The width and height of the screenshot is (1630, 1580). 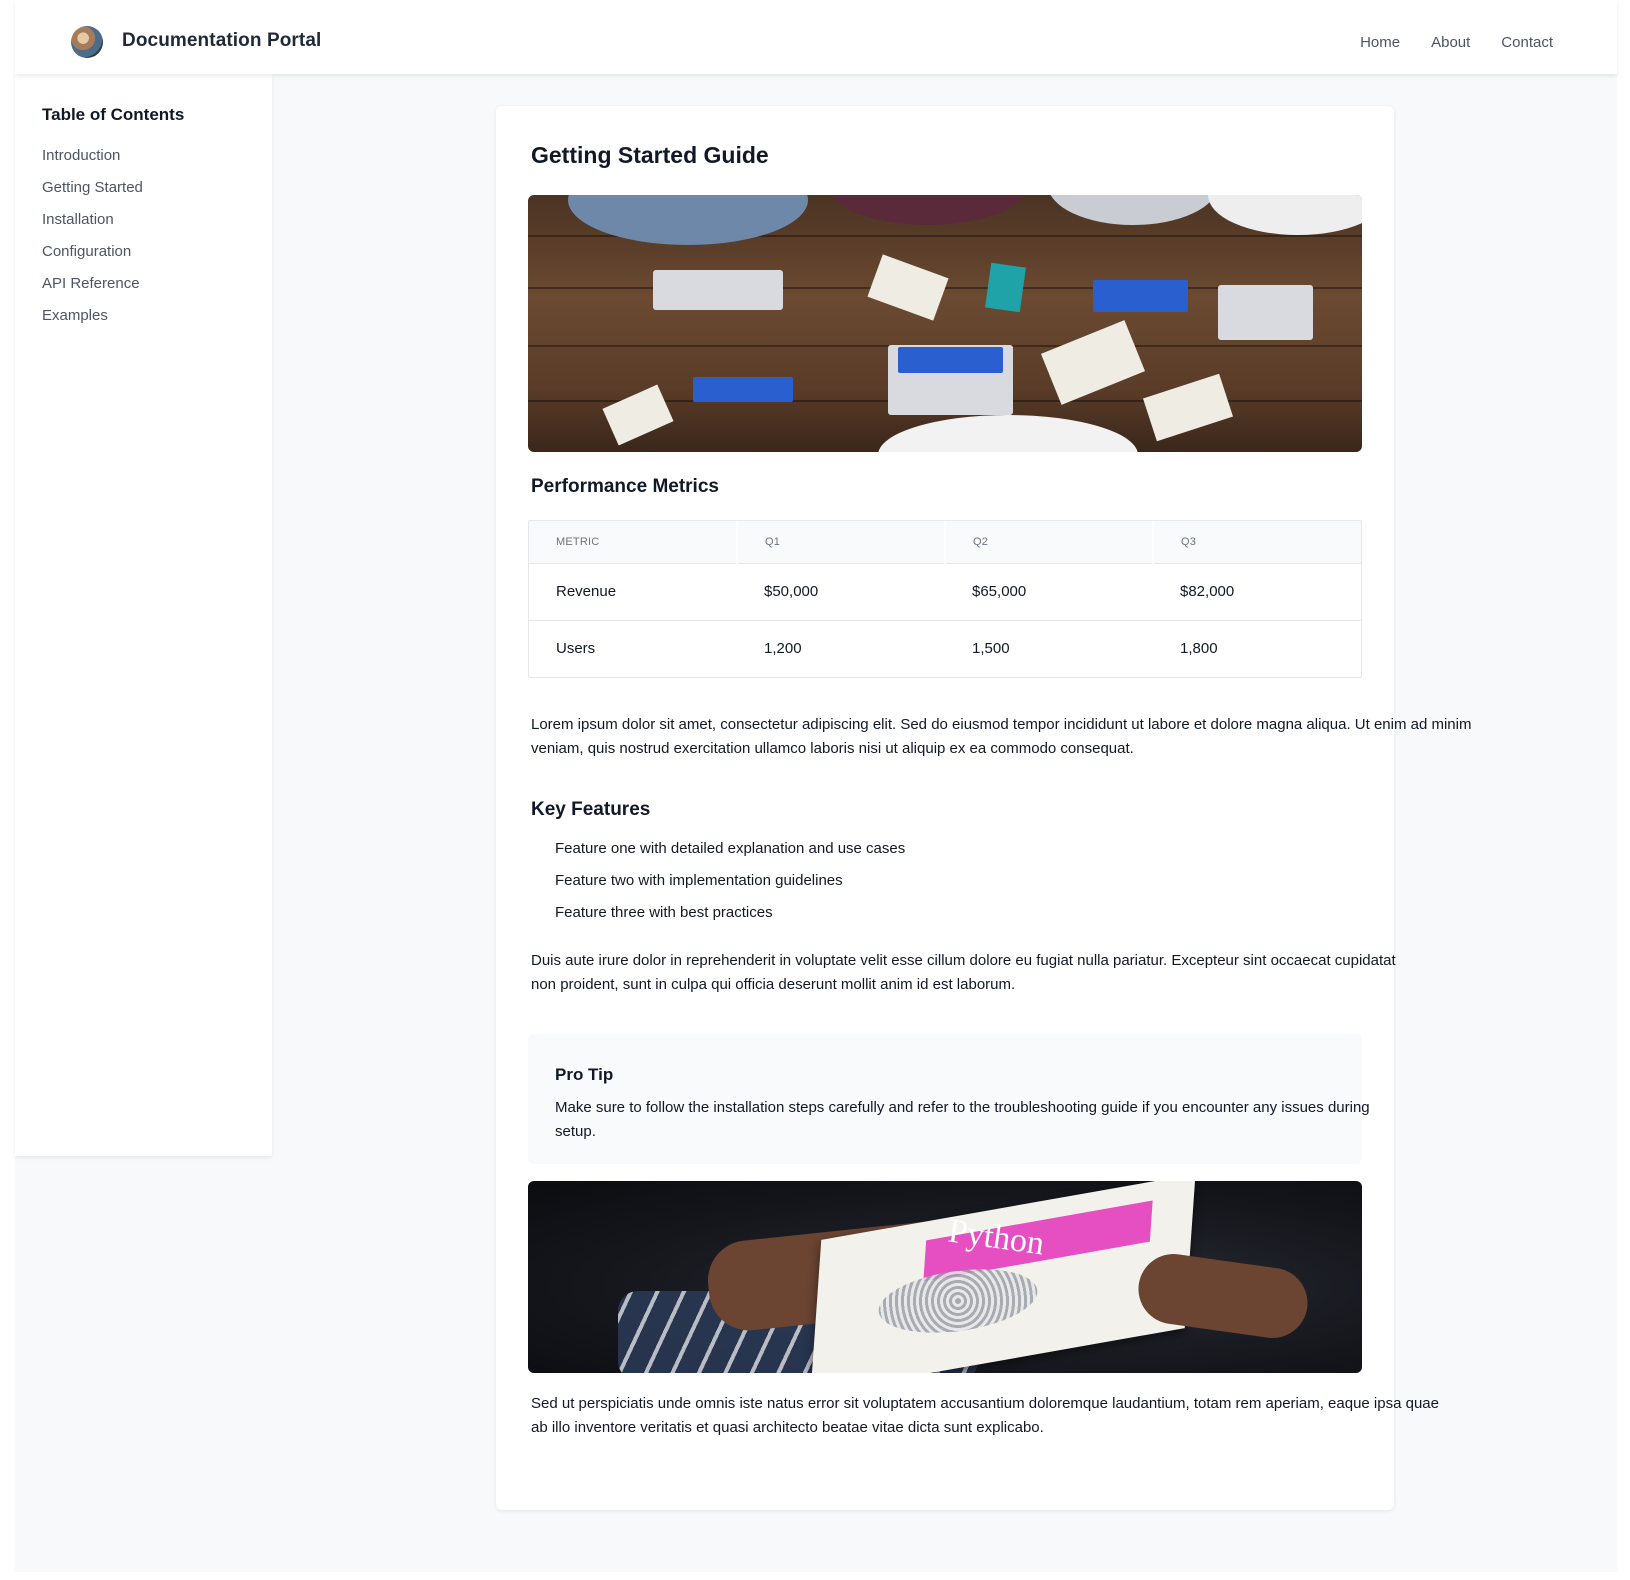 What do you see at coordinates (840, 542) in the screenshot?
I see `column-header: Q1` at bounding box center [840, 542].